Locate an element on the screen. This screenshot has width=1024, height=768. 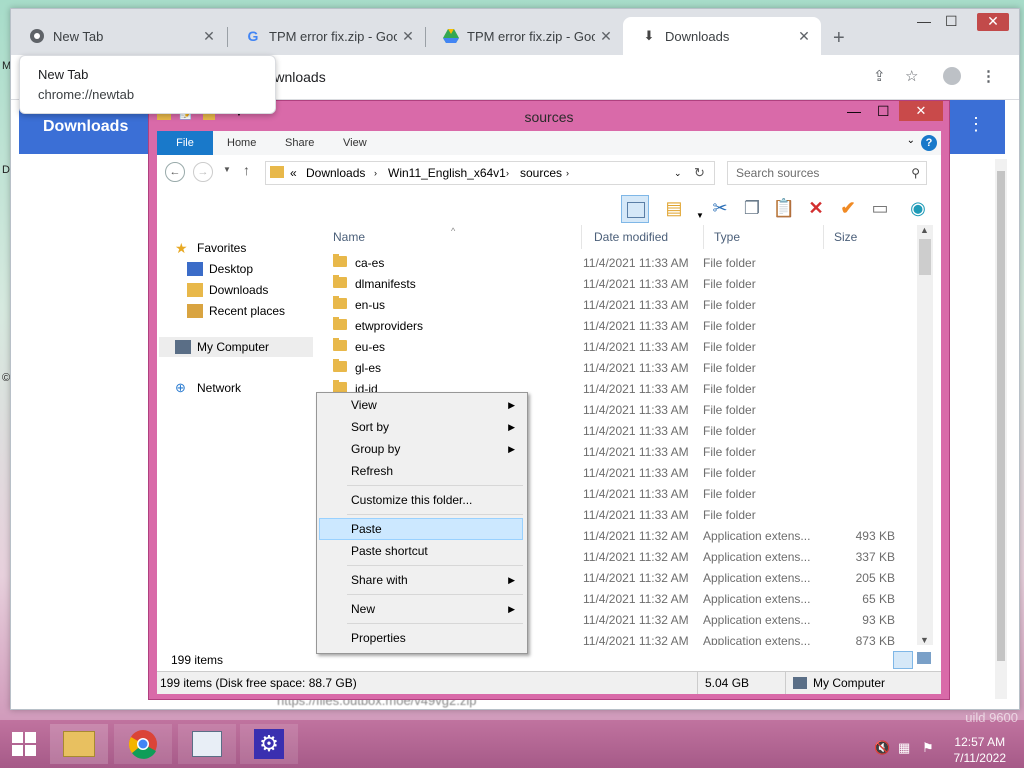
avatar is located at coordinates (952, 76).